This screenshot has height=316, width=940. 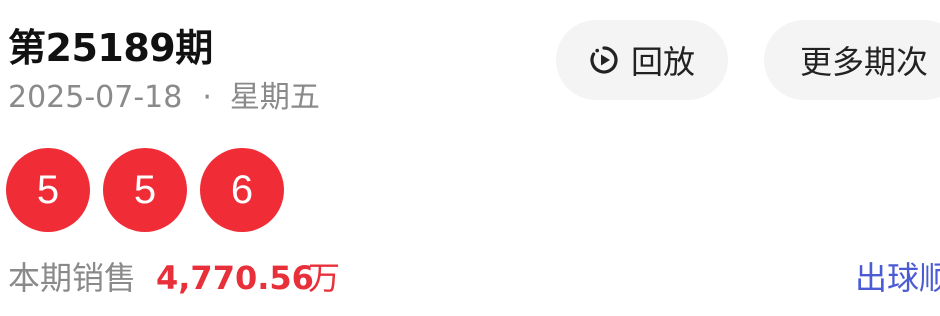 What do you see at coordinates (235, 278) in the screenshot?
I see `sales-amount: 4,770.56` at bounding box center [235, 278].